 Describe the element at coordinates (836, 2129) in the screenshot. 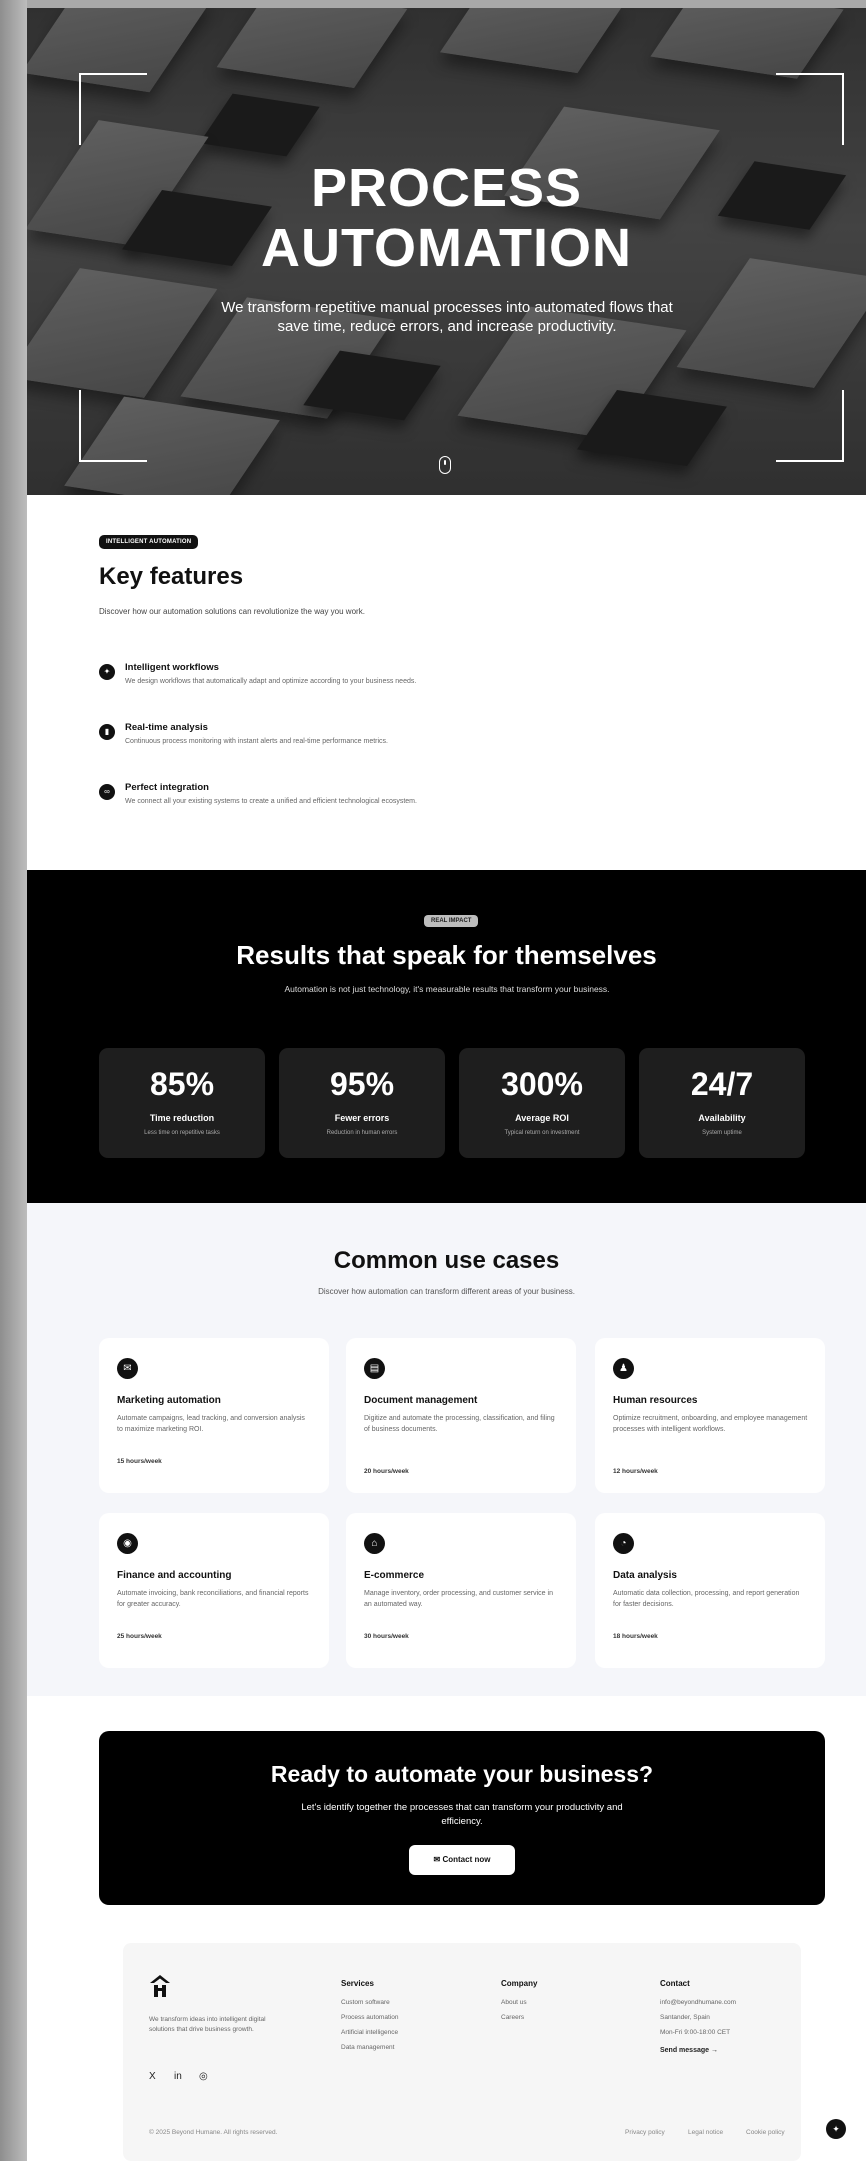

I see `chat-icon: ✦` at that location.